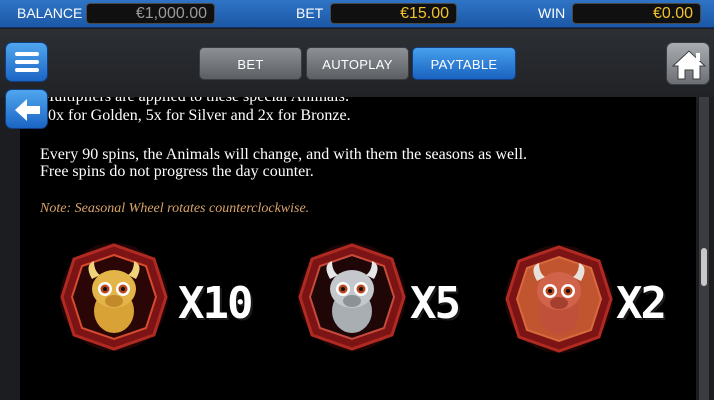 Image resolution: width=714 pixels, height=400 pixels. I want to click on scrollbar-thumb, so click(704, 267).